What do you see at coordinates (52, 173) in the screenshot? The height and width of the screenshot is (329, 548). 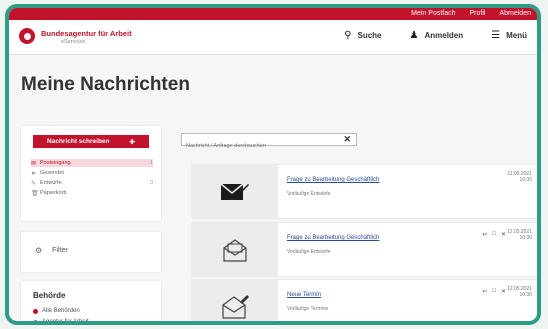 I see `folder-label: Gesendet` at bounding box center [52, 173].